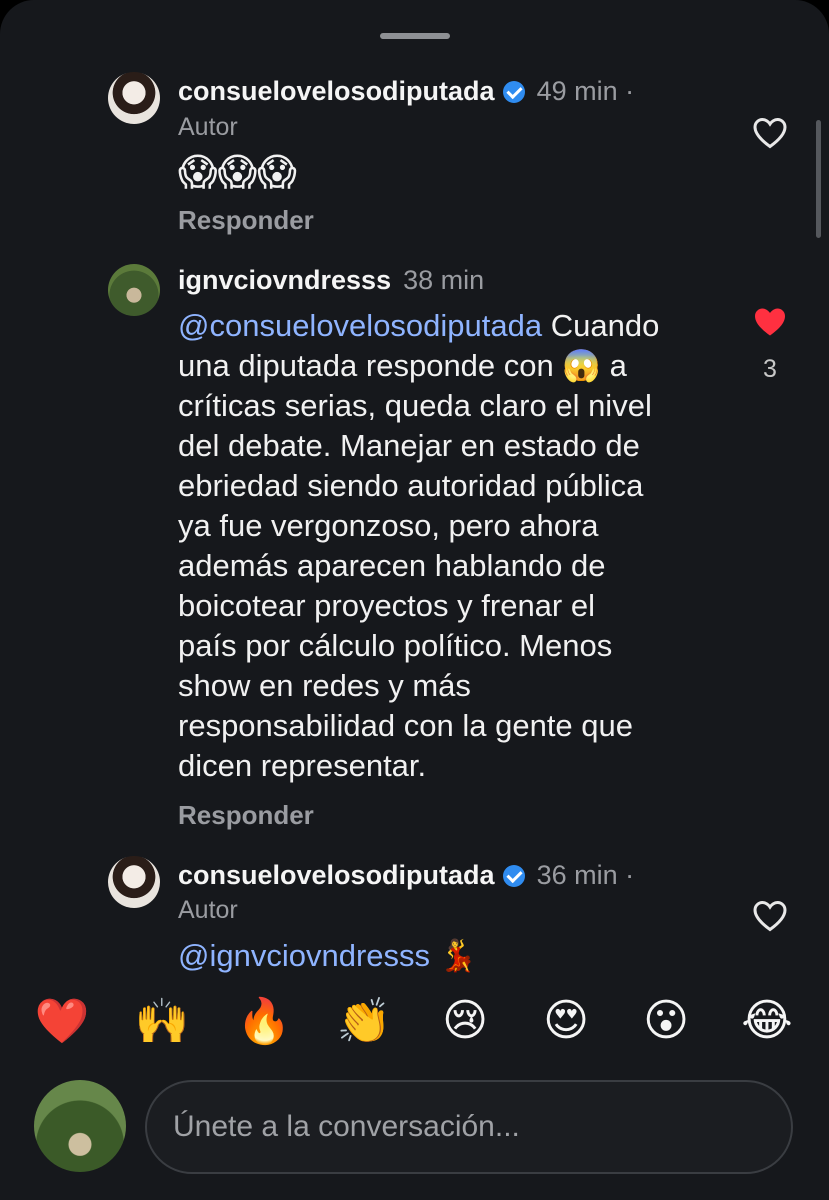 This screenshot has width=829, height=1200. I want to click on comment-header: consuelovelosodiputada 49 min ·, so click(406, 91).